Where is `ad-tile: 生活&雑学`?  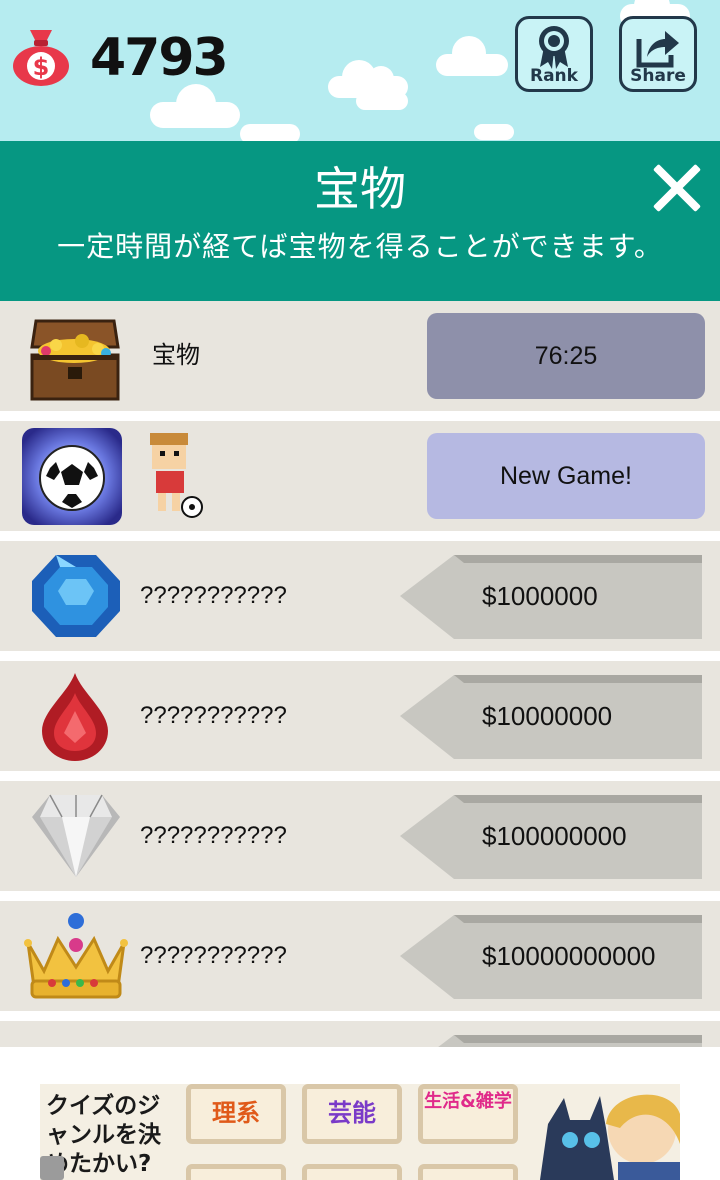
ad-tile: 生活&雑学 is located at coordinates (468, 1114).